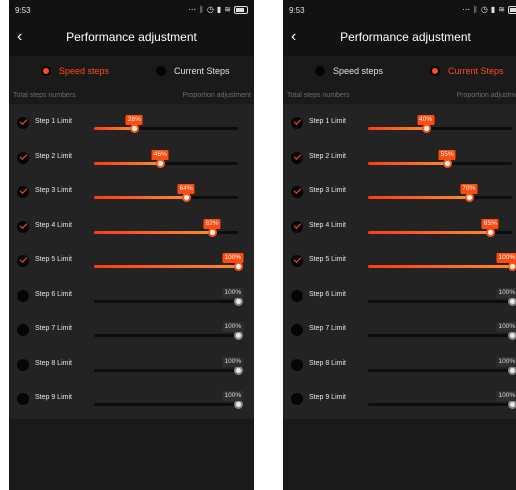  I want to click on value-badge: 46%, so click(160, 154).